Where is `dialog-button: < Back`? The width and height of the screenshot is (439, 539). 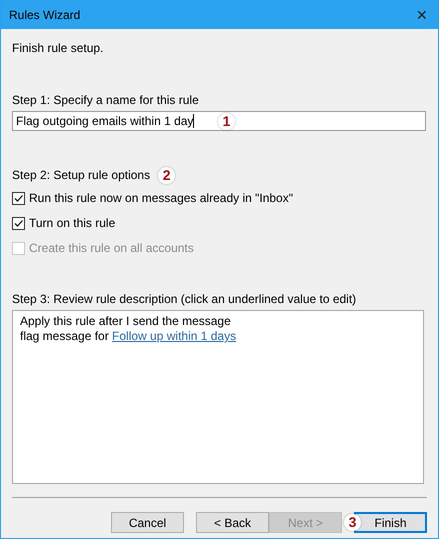 dialog-button: < Back is located at coordinates (232, 522).